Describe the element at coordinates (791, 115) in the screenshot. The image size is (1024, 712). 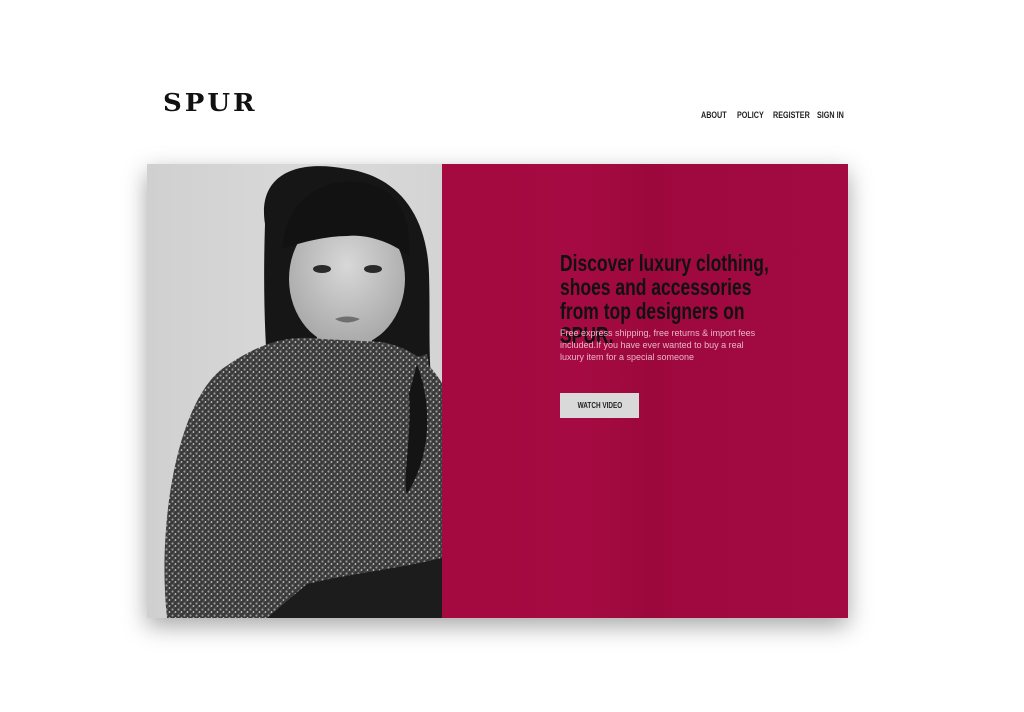
I see `nav-item-register: REGISTER` at that location.